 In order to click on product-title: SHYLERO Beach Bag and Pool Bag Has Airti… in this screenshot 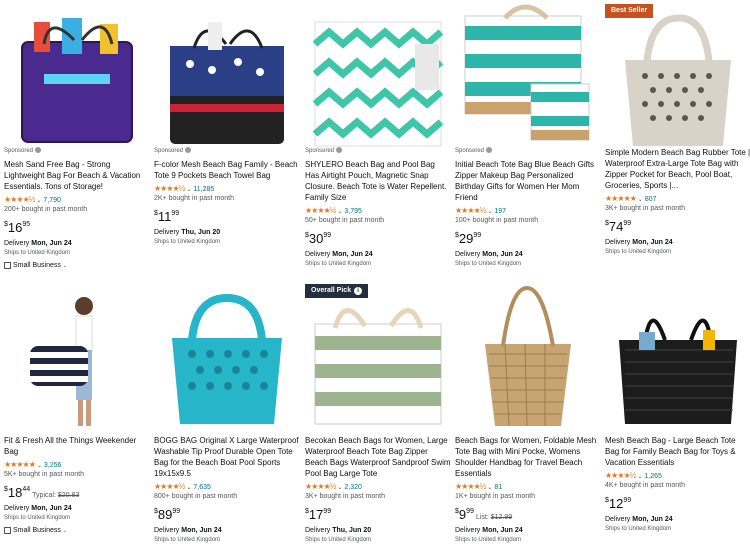, I will do `click(378, 181)`.